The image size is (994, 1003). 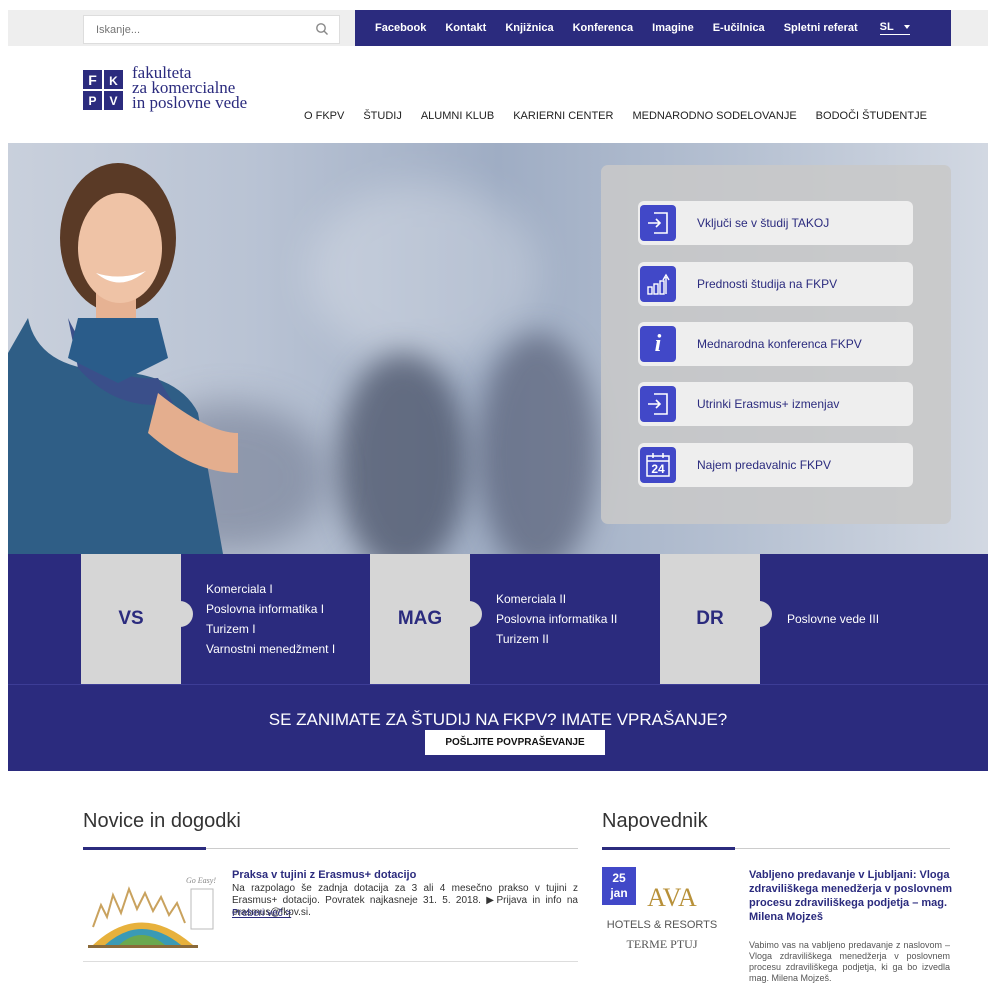 I want to click on toplink-eucilnica: E-učilnica, so click(x=739, y=28).